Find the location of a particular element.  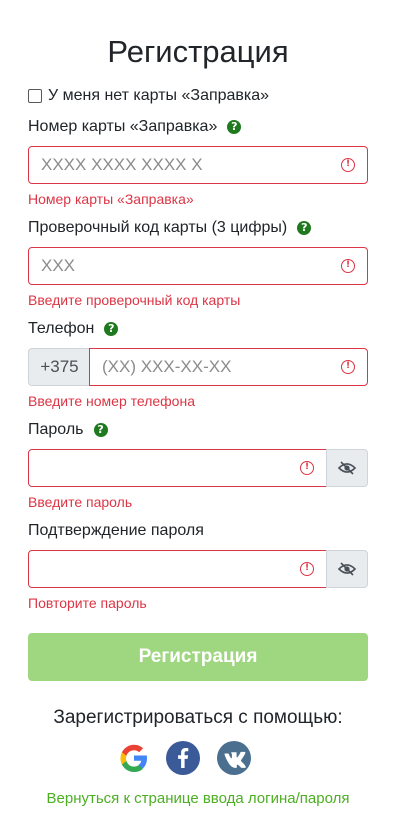

phone-input: (XX) XXX-XX-XX ! is located at coordinates (228, 367).